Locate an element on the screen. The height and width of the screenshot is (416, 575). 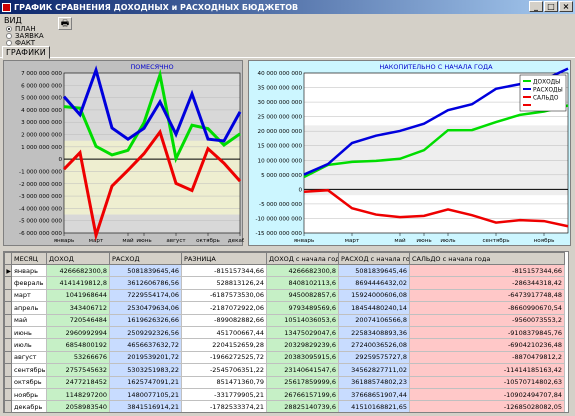
table-cell: 41510168821,65 is located at coordinates (374, 406).